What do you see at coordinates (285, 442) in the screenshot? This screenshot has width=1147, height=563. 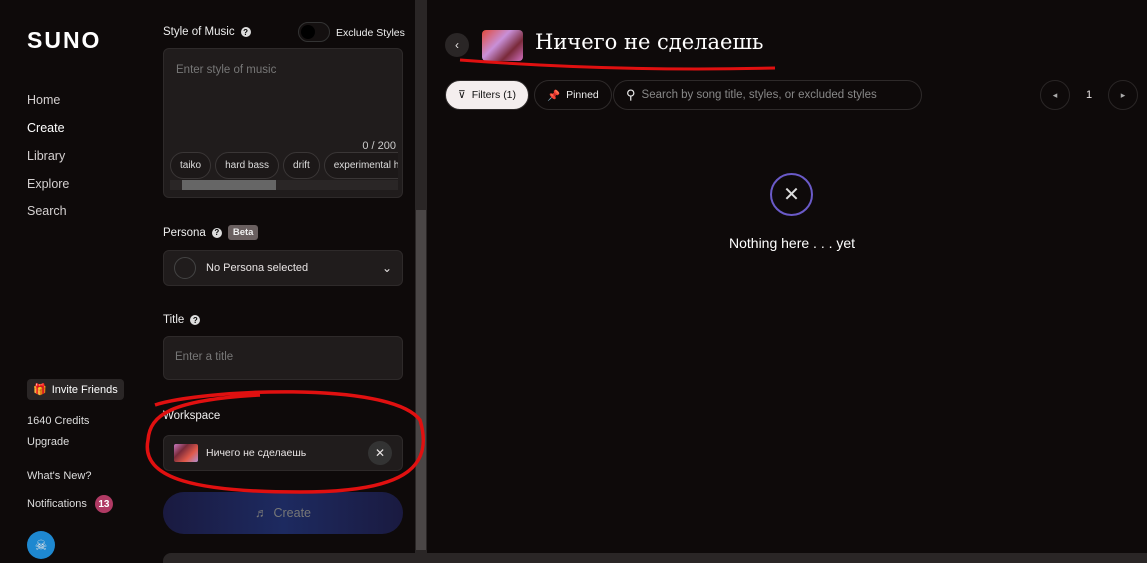 I see `annotation-ellipse` at bounding box center [285, 442].